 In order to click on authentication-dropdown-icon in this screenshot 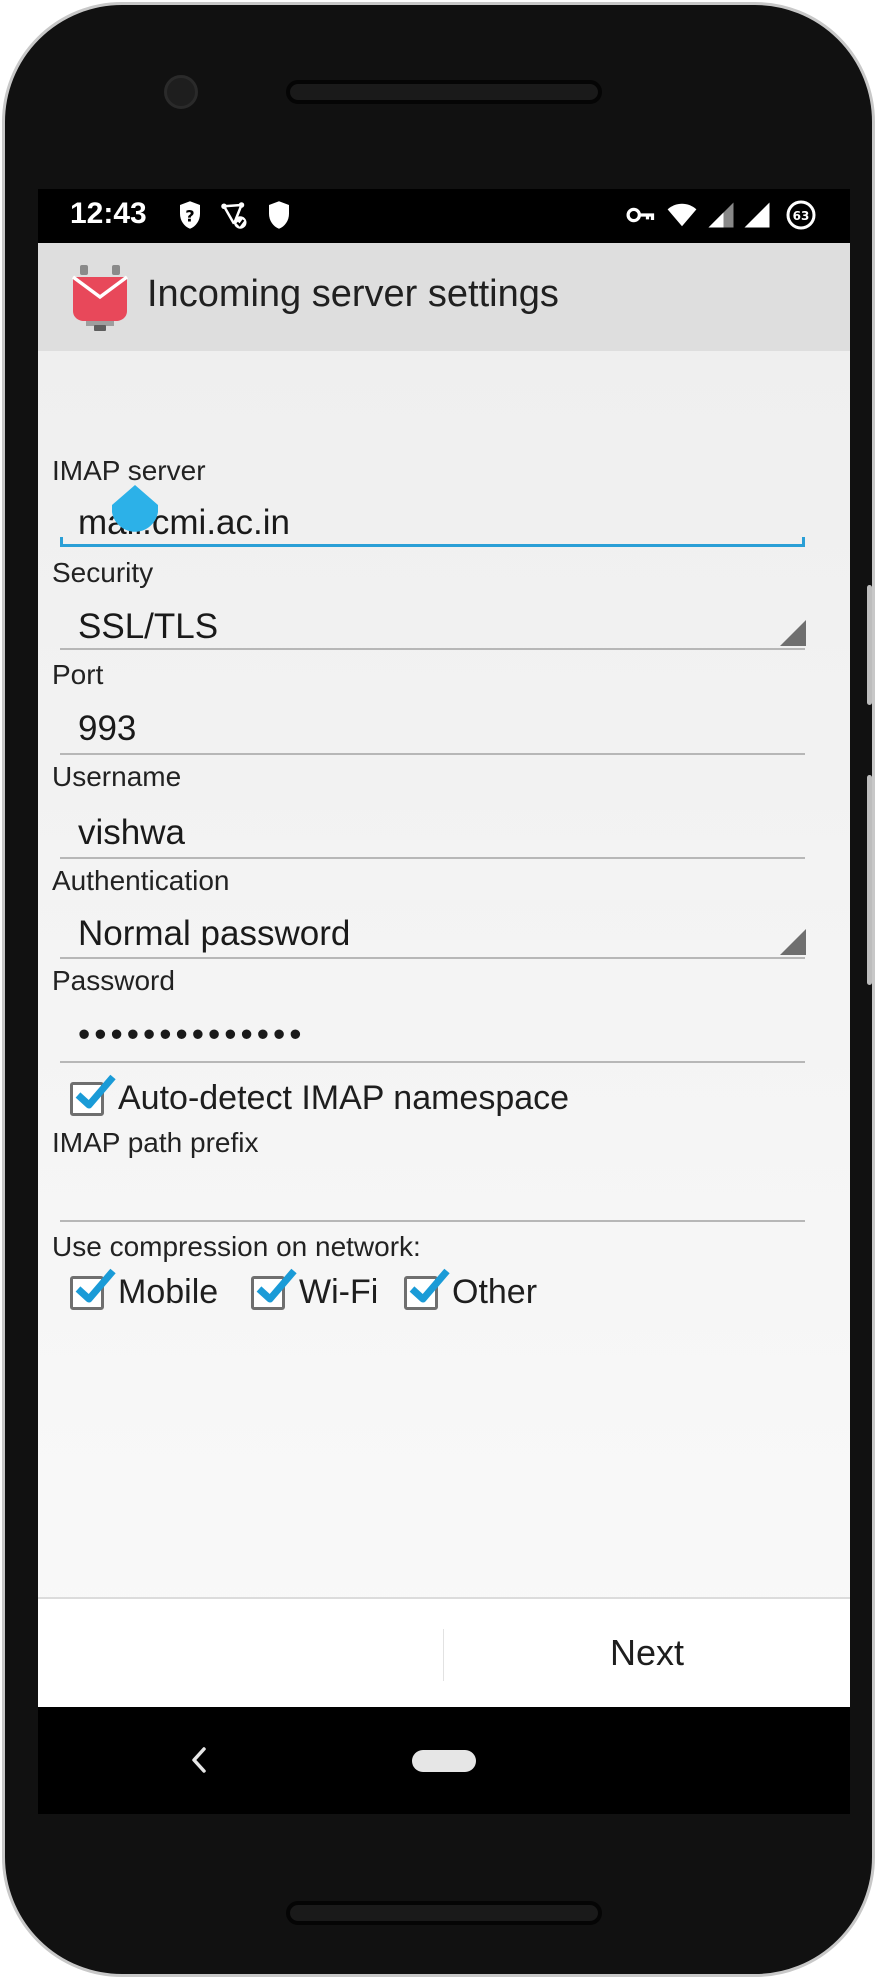, I will do `click(793, 942)`.